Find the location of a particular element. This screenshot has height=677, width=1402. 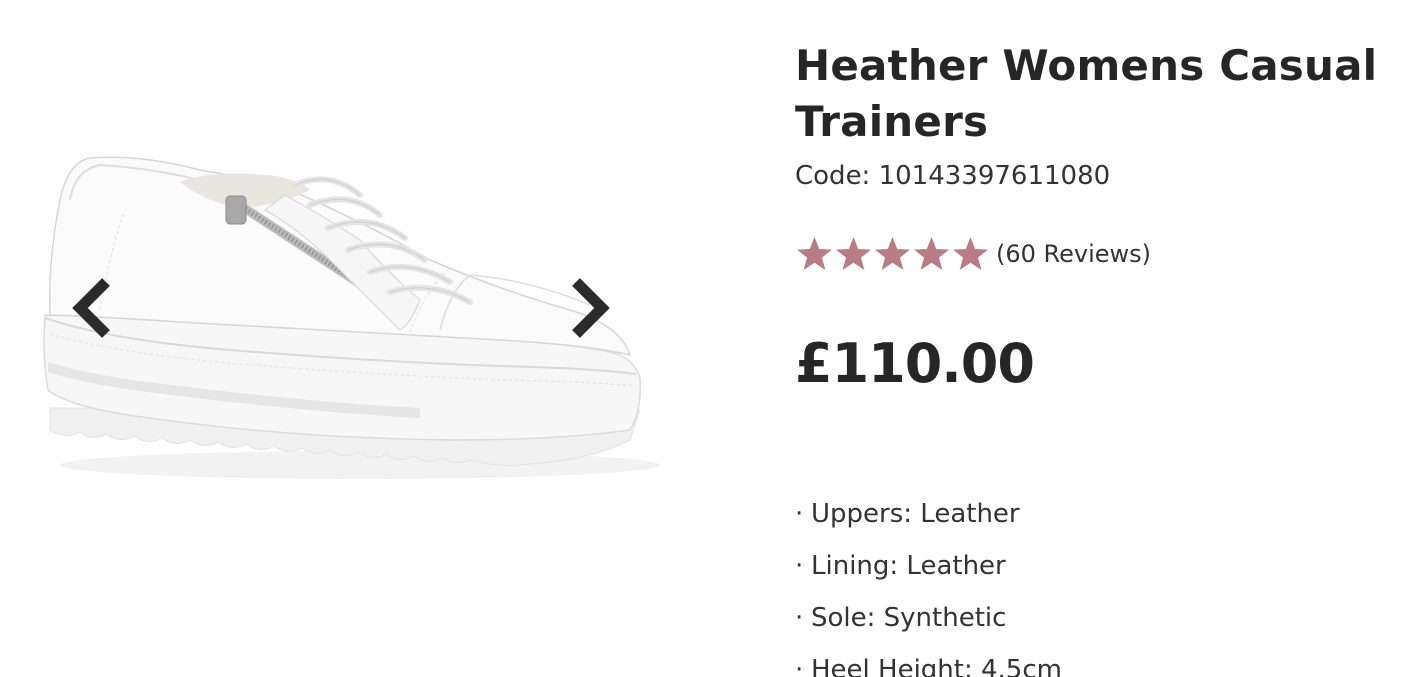

gallery-prev-button is located at coordinates (92, 308).